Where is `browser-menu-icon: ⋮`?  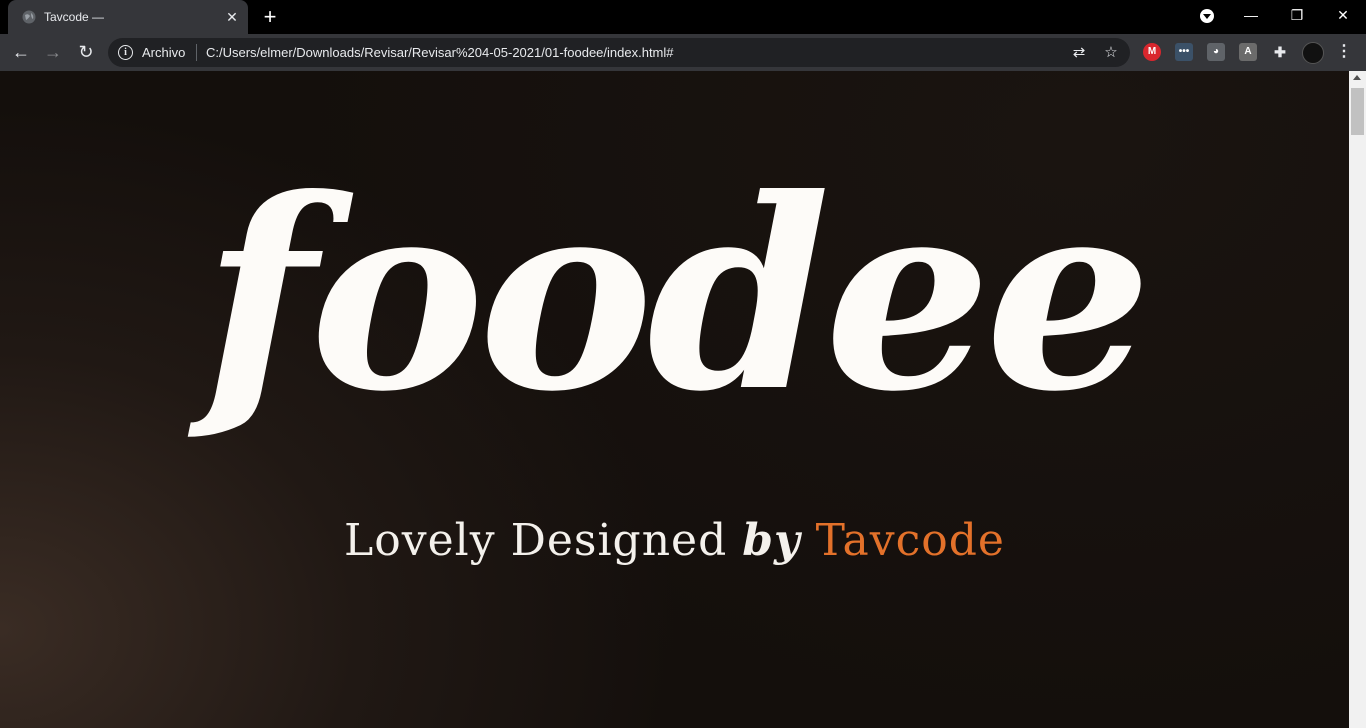 browser-menu-icon: ⋮ is located at coordinates (1344, 52).